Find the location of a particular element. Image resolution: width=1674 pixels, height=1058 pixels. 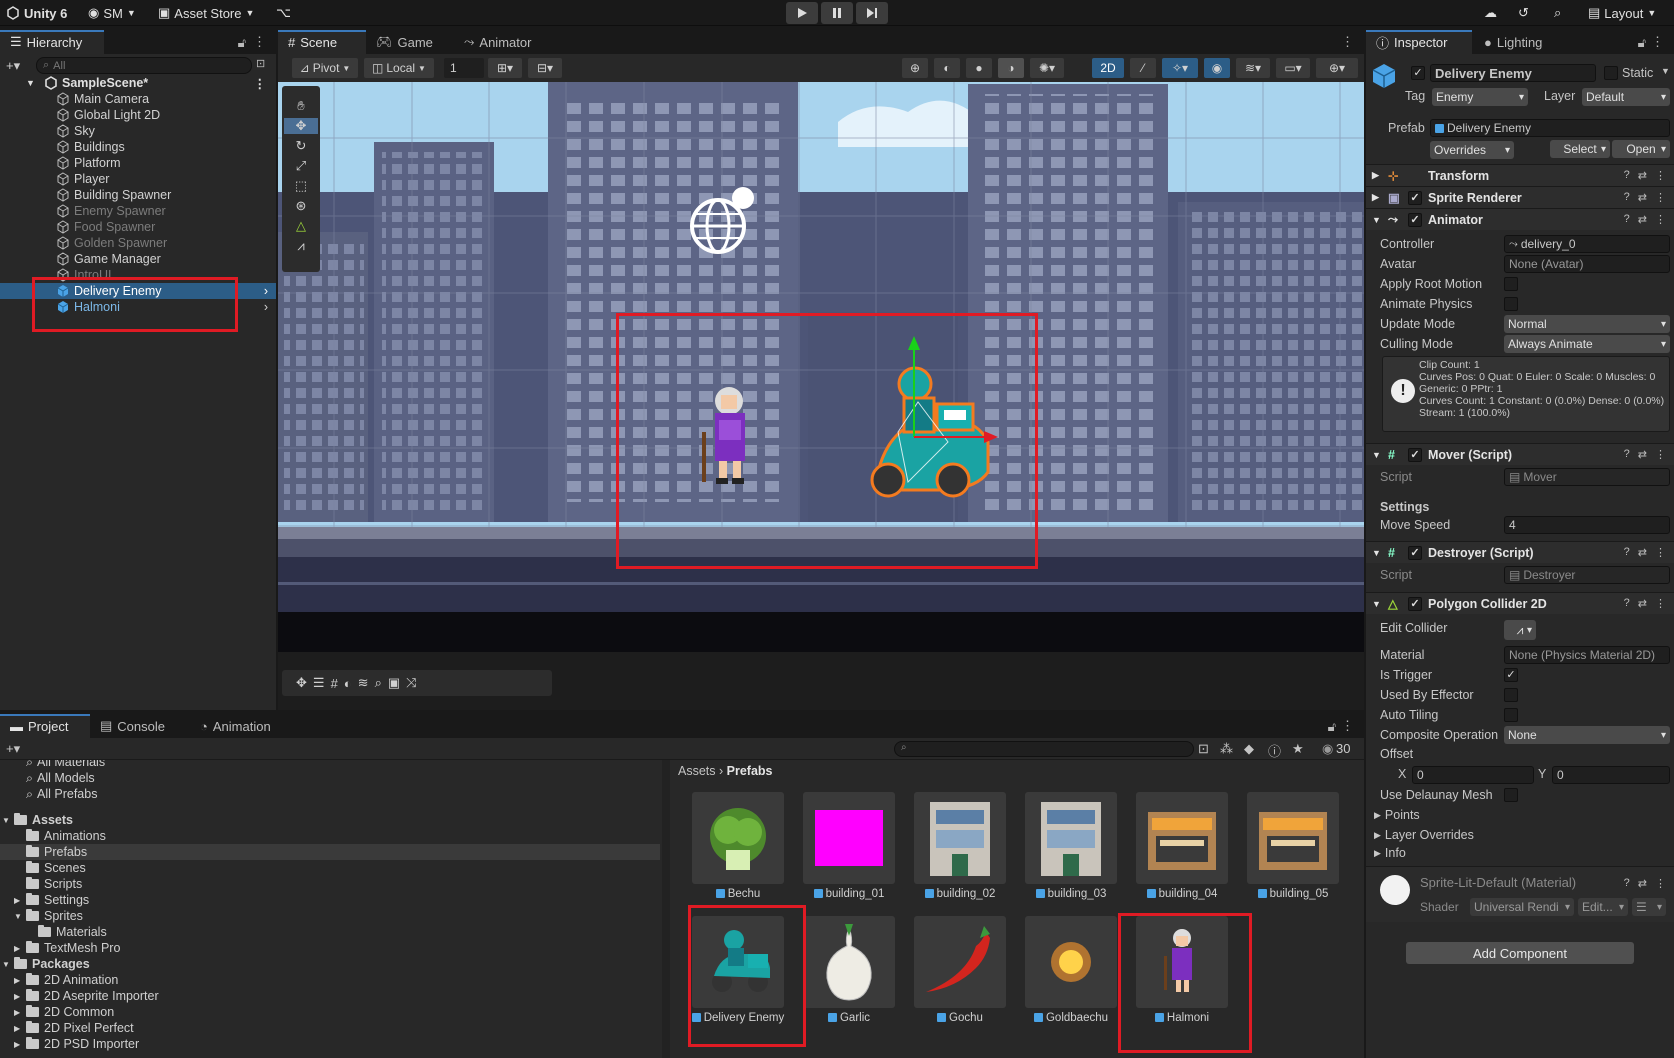

shader-menu-button: ☰ is located at coordinates (1649, 907).